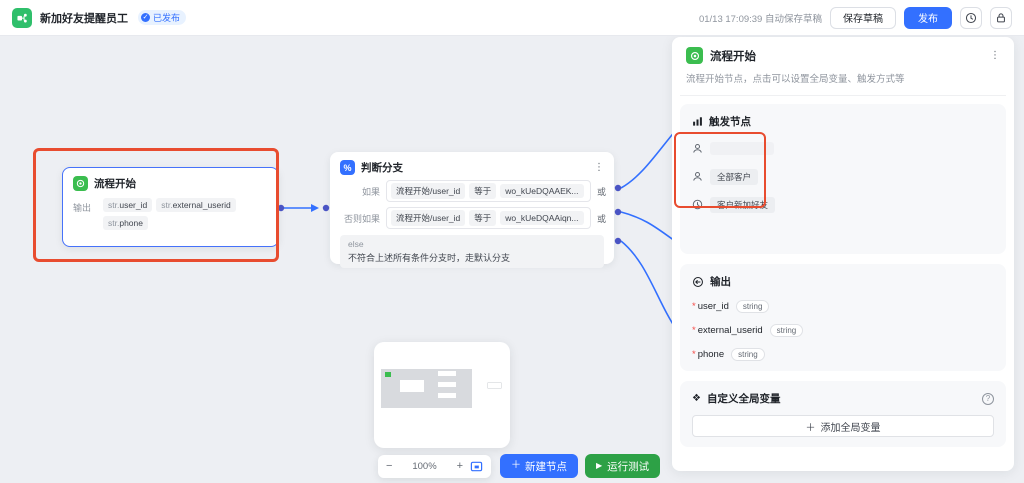 This screenshot has width=1024, height=483. I want to click on minimap-viewport, so click(426, 388).